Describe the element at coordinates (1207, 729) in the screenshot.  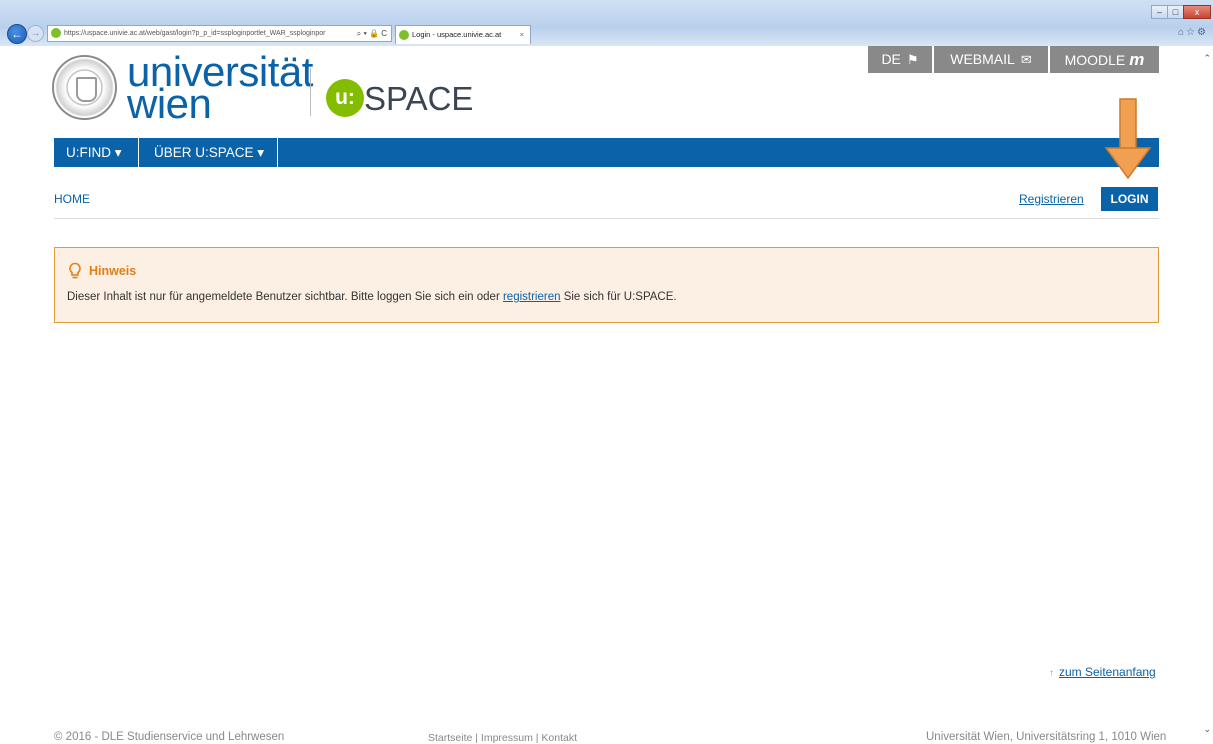
I see `scroll-down-icon: ⌄` at that location.